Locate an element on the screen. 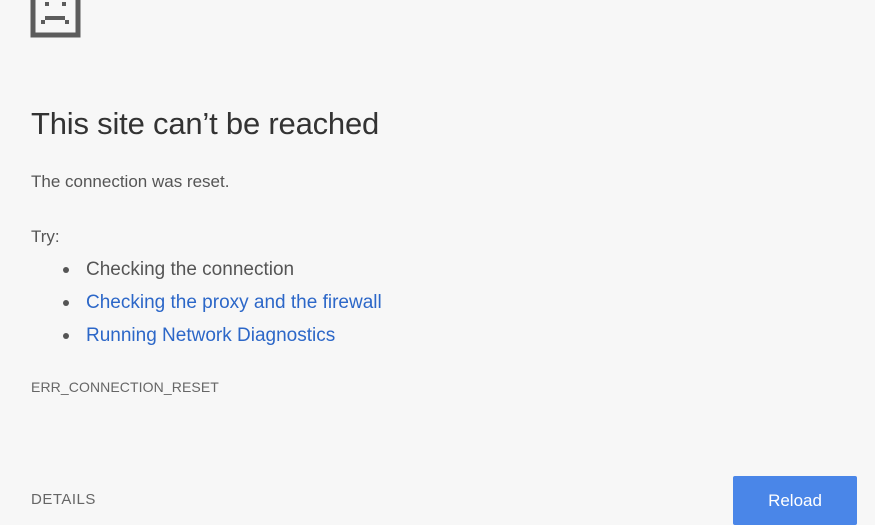  suggestion-item: Checking the proxy and the firewall is located at coordinates (220, 306).